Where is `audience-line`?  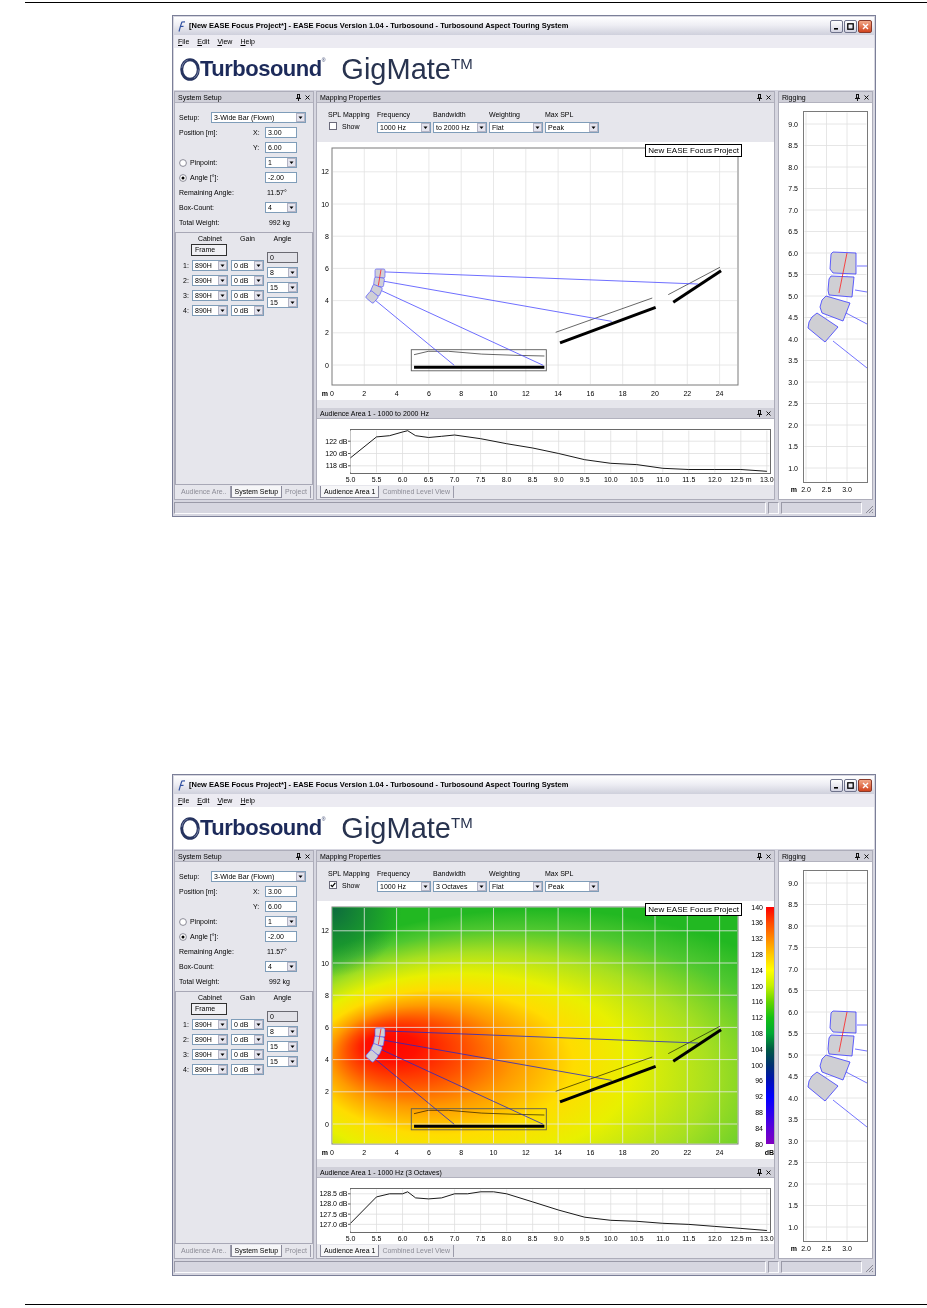 audience-line is located at coordinates (697, 286).